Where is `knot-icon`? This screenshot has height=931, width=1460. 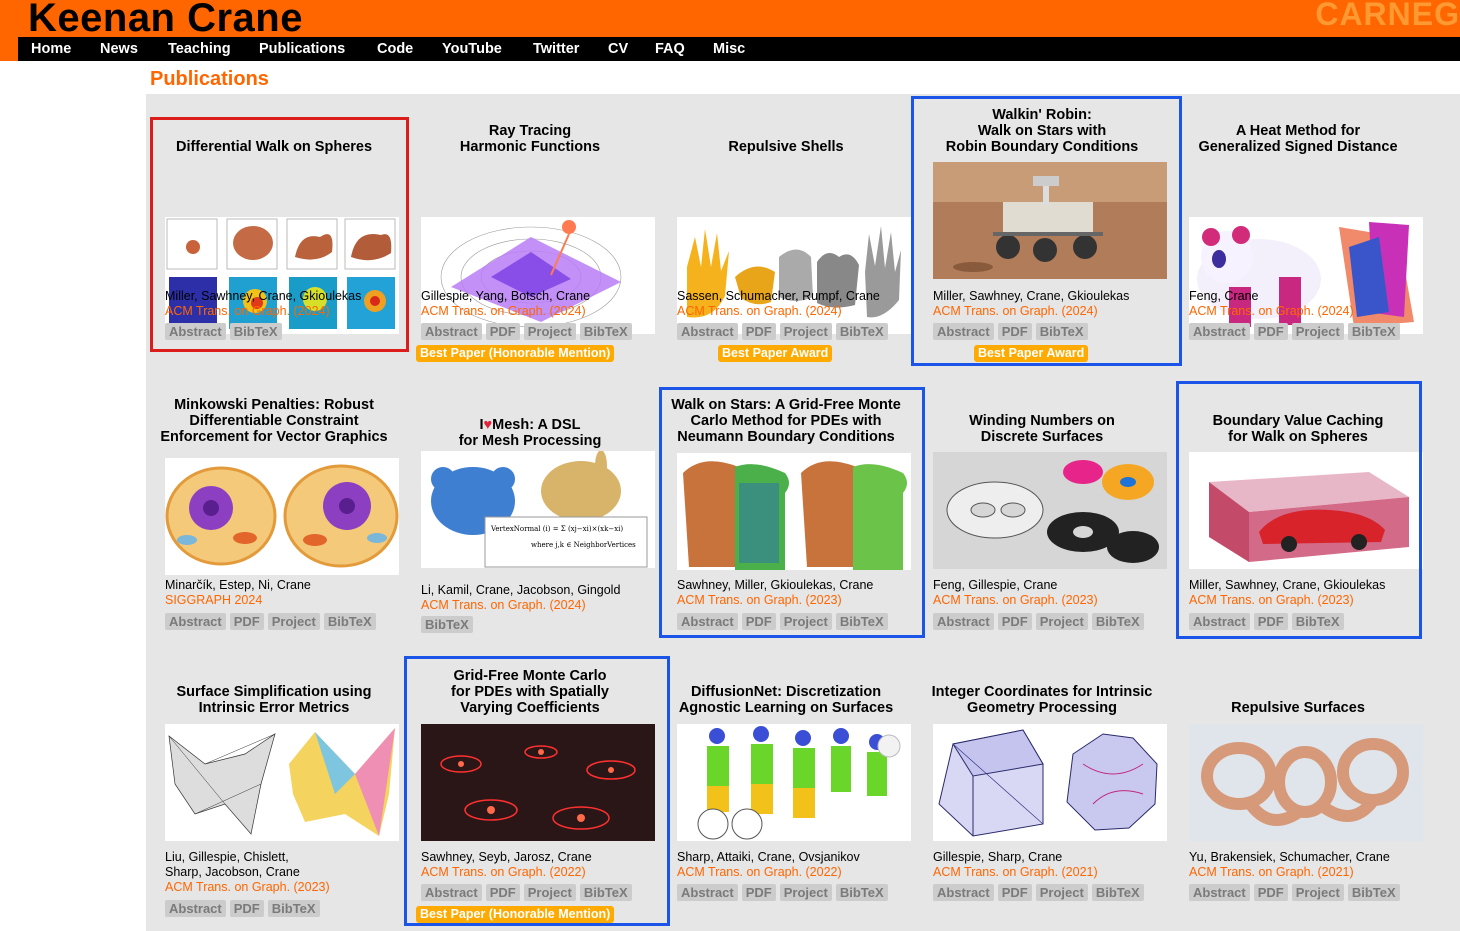 knot-icon is located at coordinates (1306, 782).